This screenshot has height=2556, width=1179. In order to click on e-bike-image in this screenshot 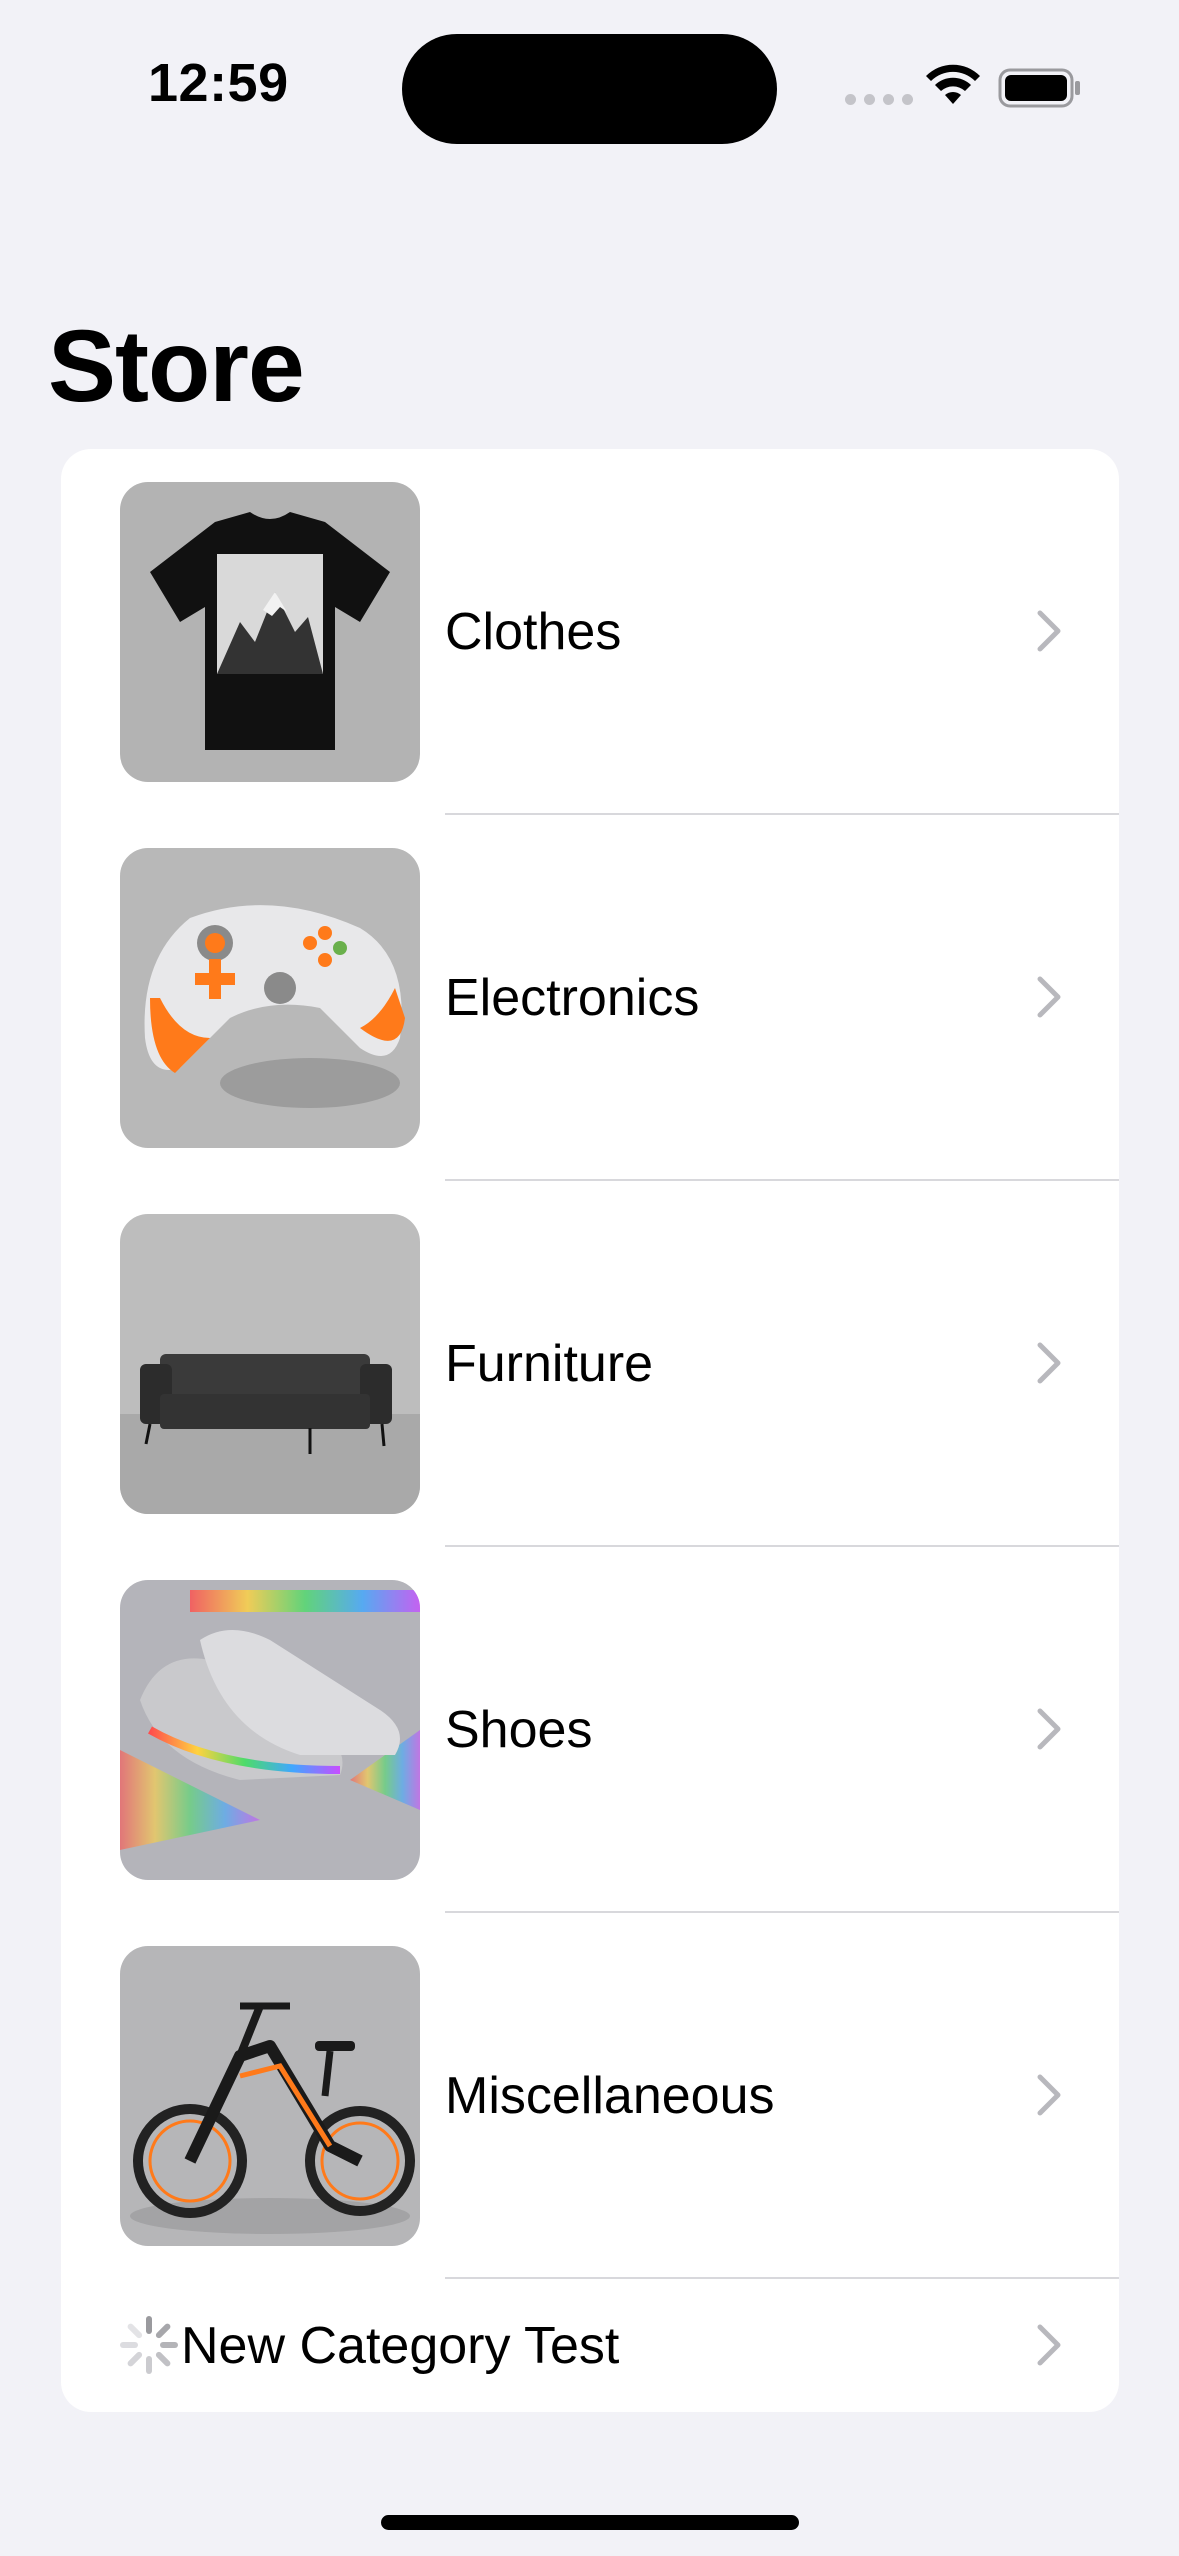, I will do `click(270, 2096)`.